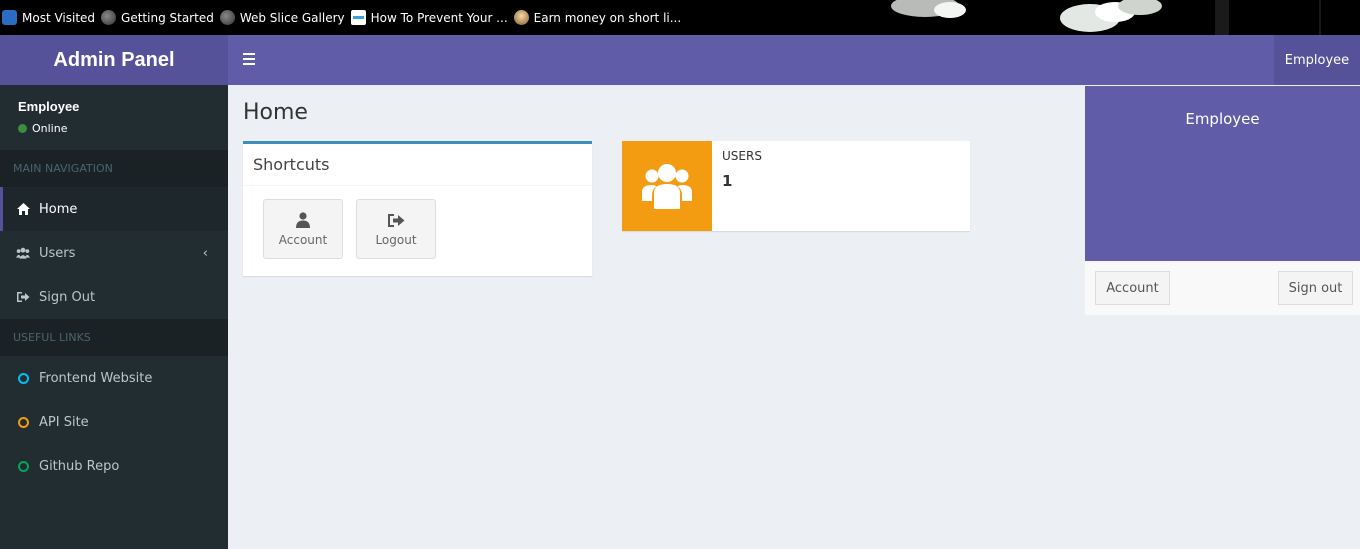 Image resolution: width=1360 pixels, height=549 pixels. What do you see at coordinates (396, 240) in the screenshot?
I see `logout-shortcut-label: Logout` at bounding box center [396, 240].